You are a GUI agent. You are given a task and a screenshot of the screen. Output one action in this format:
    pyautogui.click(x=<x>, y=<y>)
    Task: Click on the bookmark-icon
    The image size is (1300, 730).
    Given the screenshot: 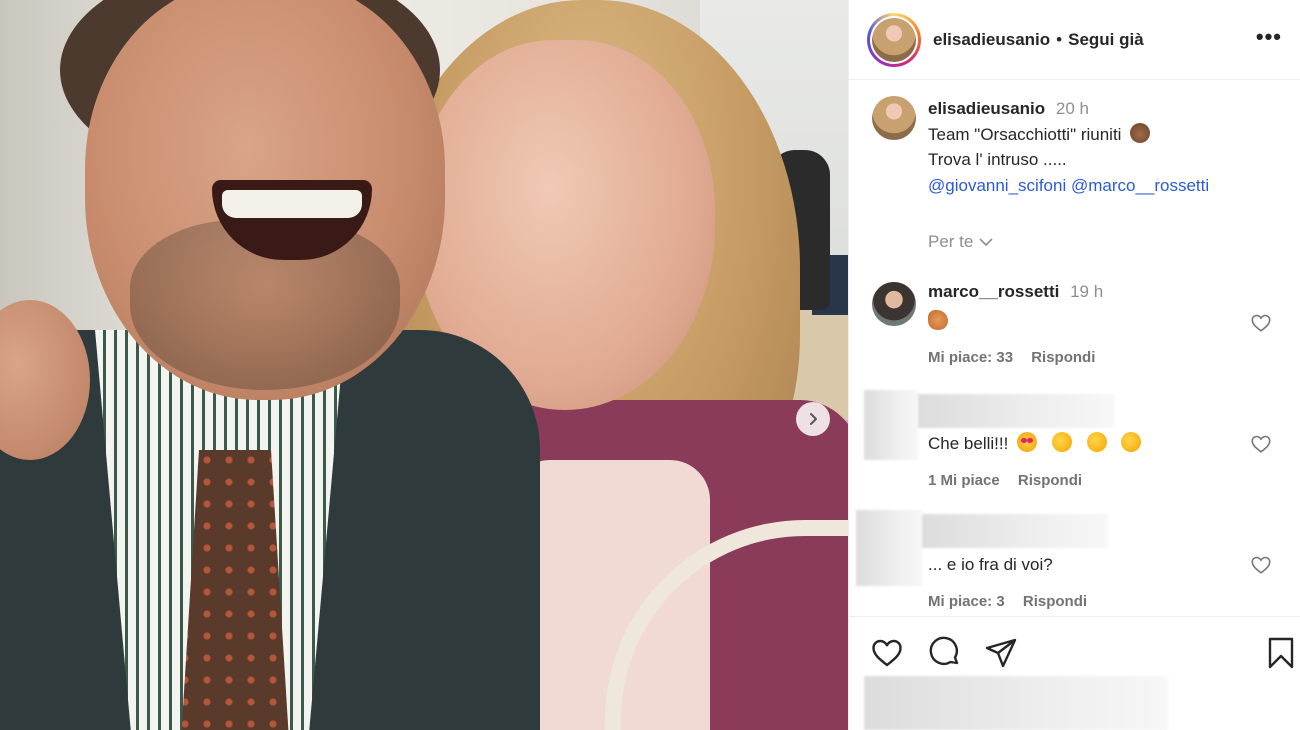 What is the action you would take?
    pyautogui.click(x=1281, y=653)
    